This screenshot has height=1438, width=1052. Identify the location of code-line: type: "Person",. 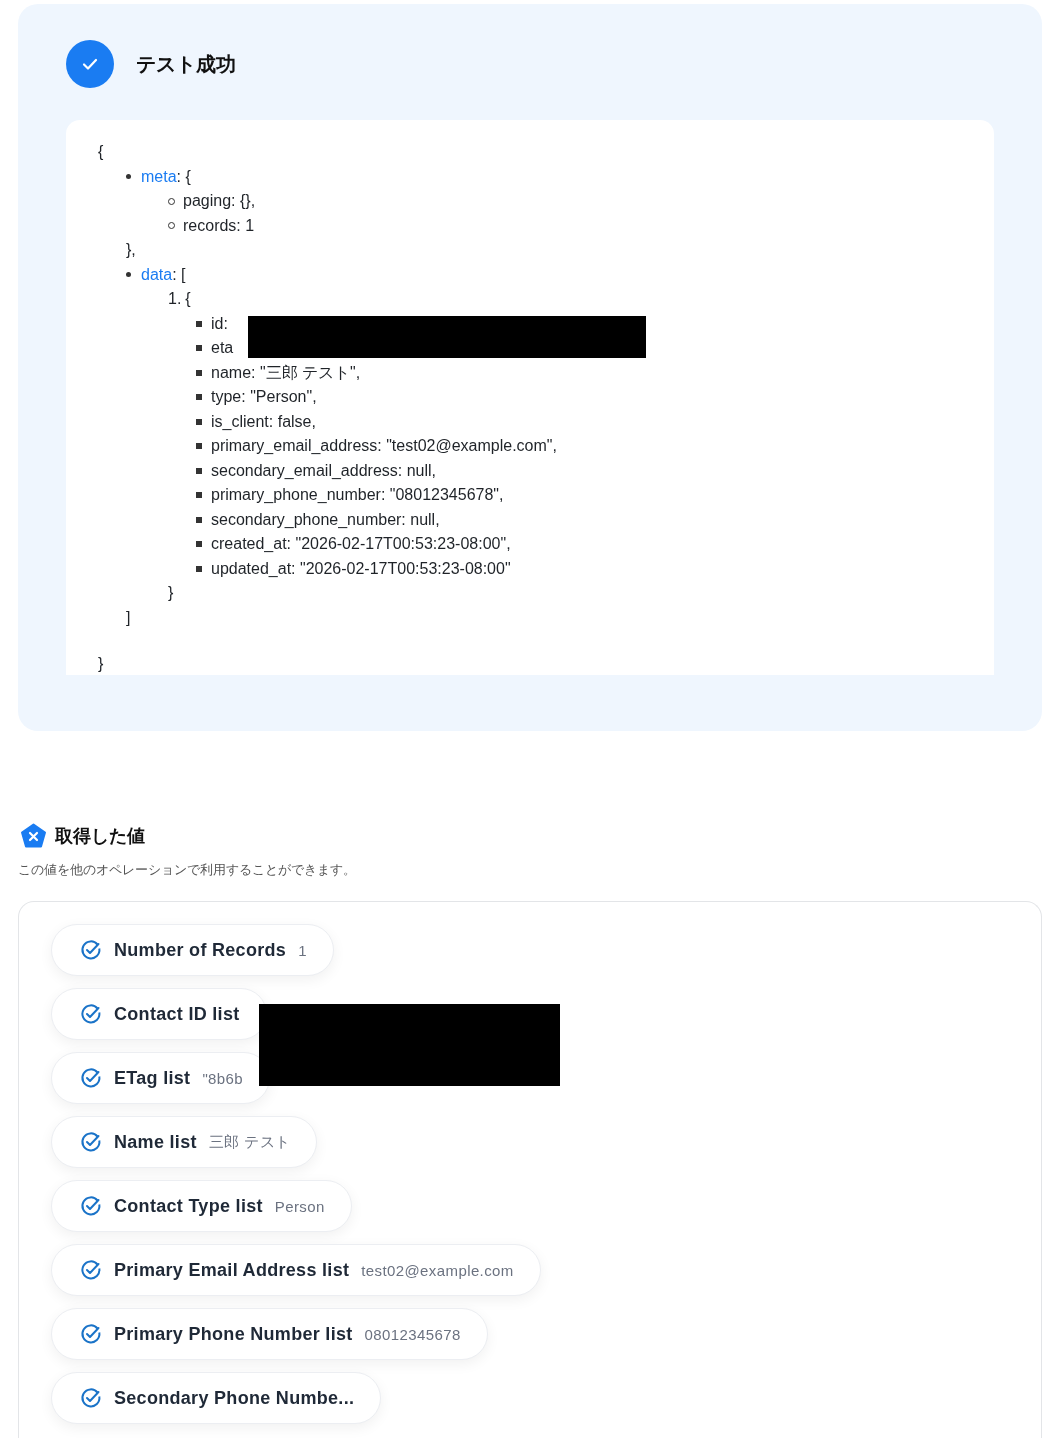
(264, 397).